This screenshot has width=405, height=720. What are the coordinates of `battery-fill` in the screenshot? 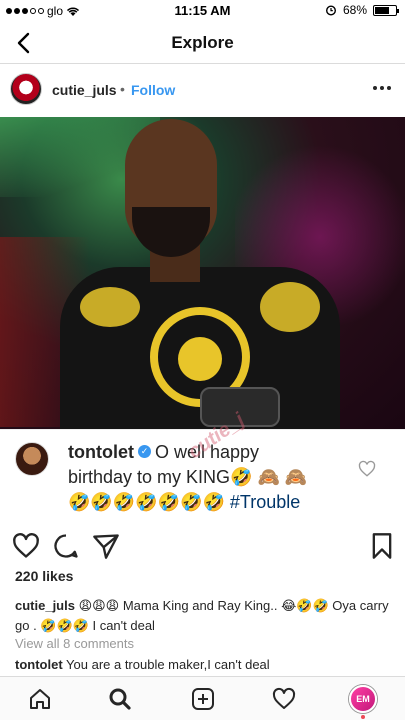 It's located at (382, 10).